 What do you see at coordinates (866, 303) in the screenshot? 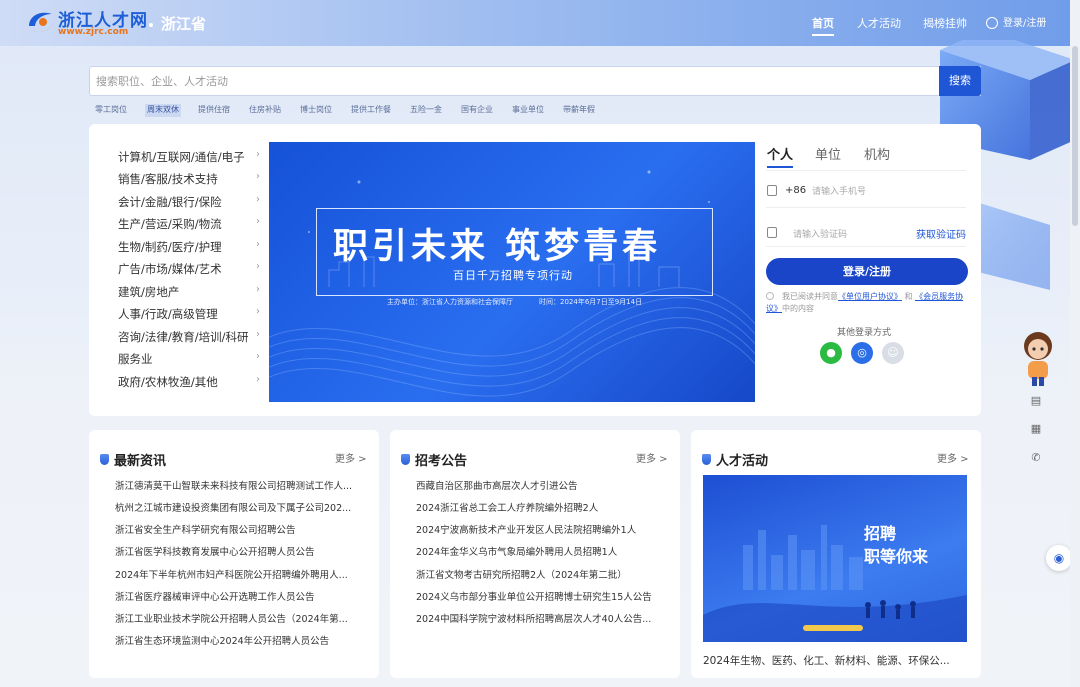
I see `agreement-text: 我已阅读并同意《单位用户协议》 和 《会员服务协议》中的内容` at bounding box center [866, 303].